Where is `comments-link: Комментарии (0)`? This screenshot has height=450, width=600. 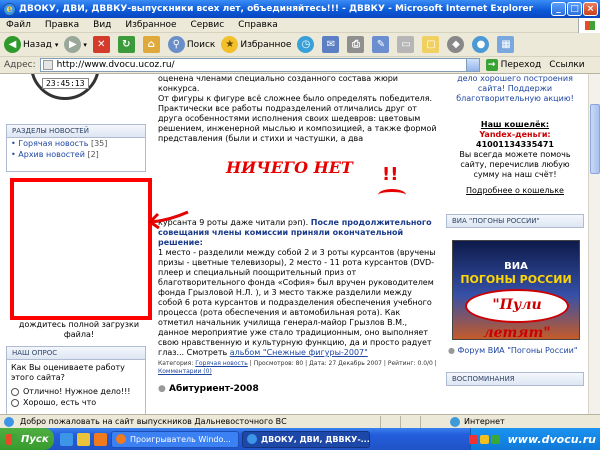 comments-link: Комментарии (0) is located at coordinates (185, 371).